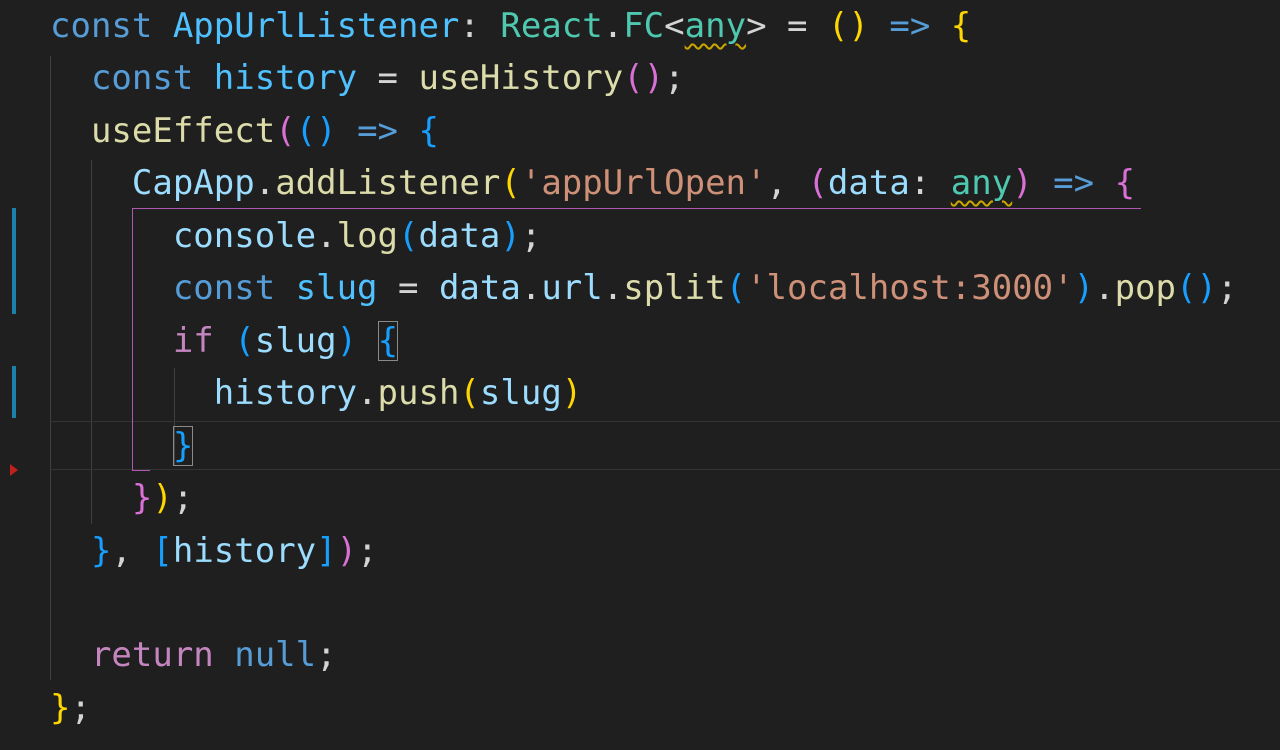  I want to click on code-line: };, so click(70, 708).